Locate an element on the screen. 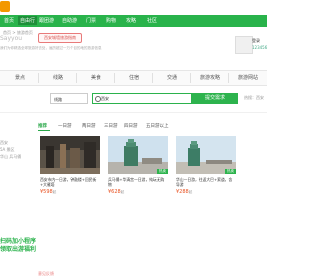  tour-title: 西安市内一日游，钟鼓楼+回民街+大雁塔 is located at coordinates (70, 182).